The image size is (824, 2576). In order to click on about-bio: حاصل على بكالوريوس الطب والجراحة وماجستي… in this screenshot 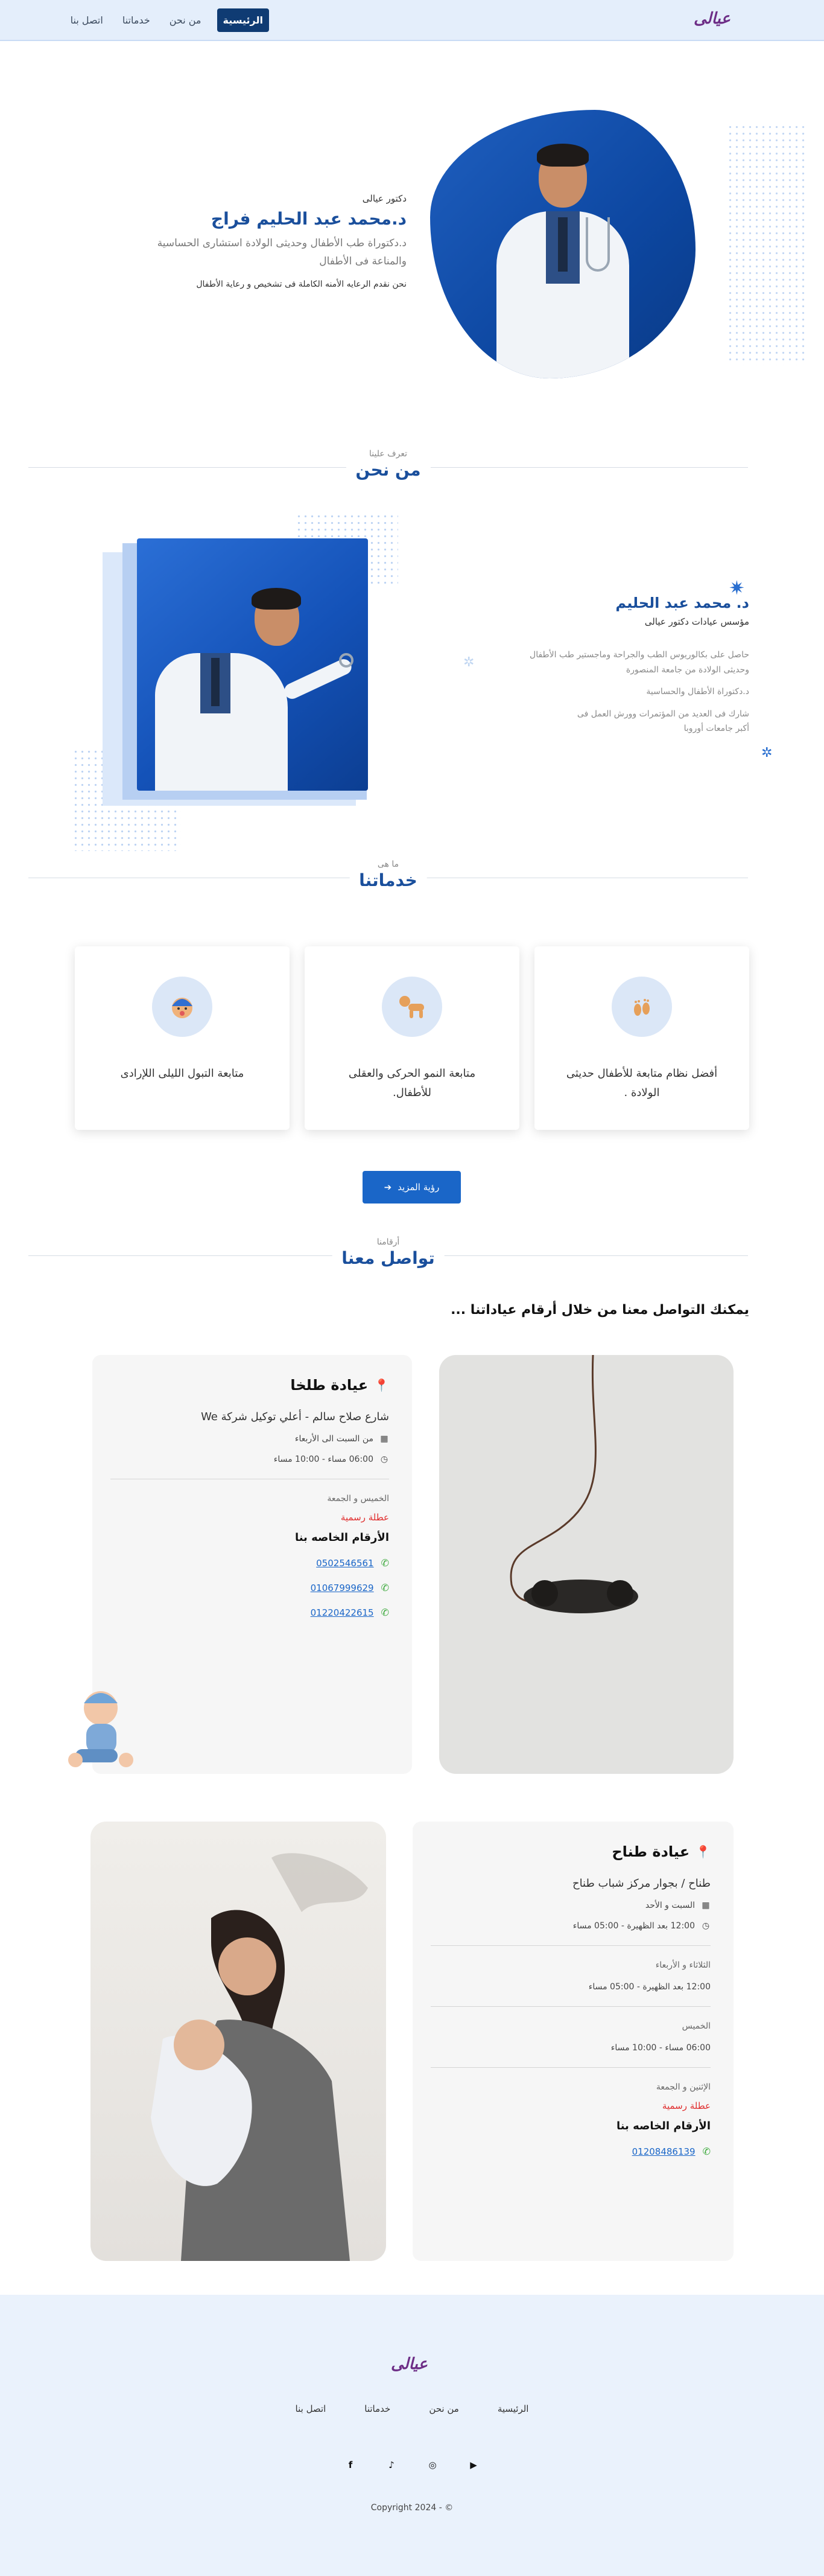, I will do `click(639, 662)`.